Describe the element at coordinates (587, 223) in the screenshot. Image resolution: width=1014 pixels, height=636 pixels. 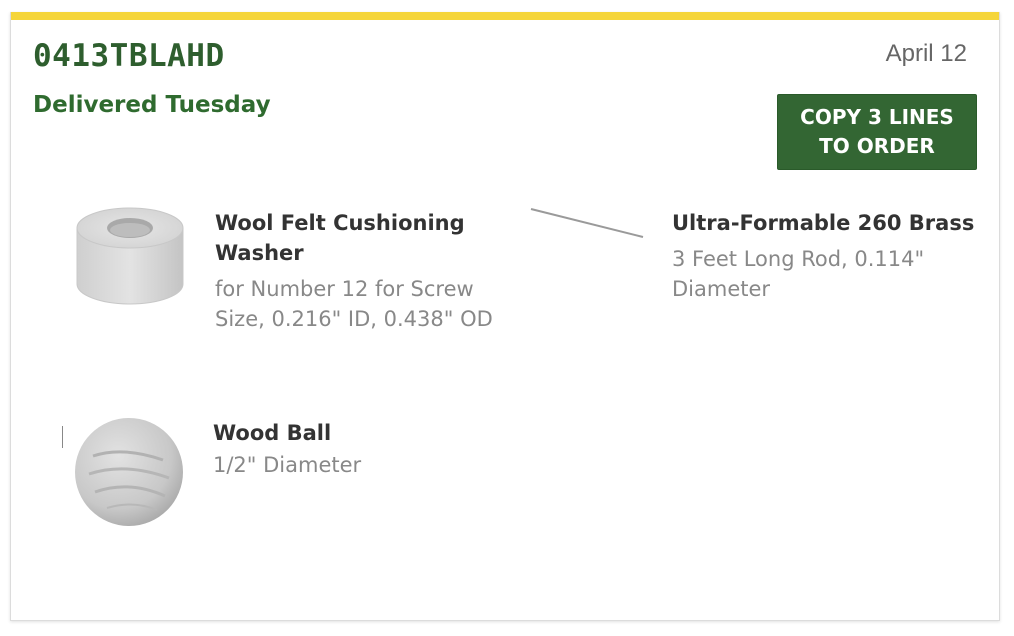
I see `brass-rod-image` at that location.